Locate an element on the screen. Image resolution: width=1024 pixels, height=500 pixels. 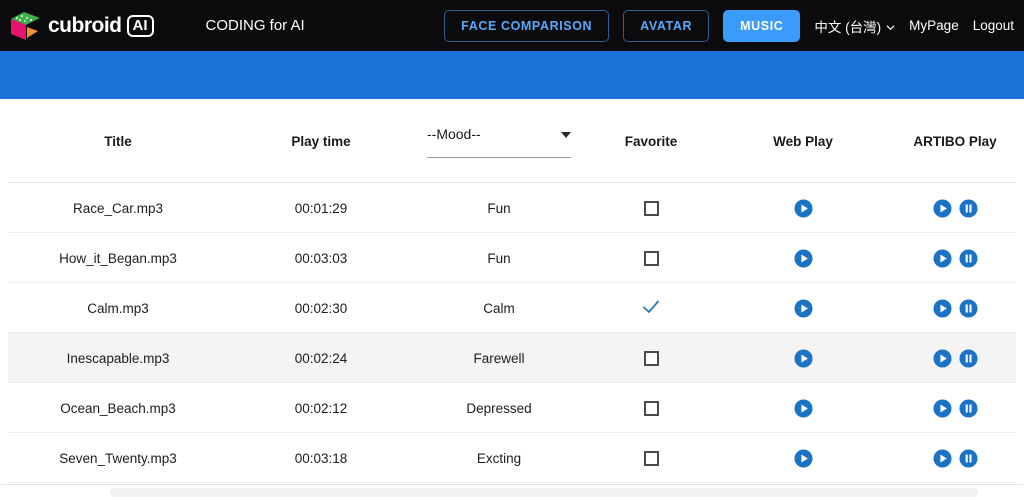
table-row: Race_Car.mp3 00:01:29 Fun is located at coordinates (512, 208).